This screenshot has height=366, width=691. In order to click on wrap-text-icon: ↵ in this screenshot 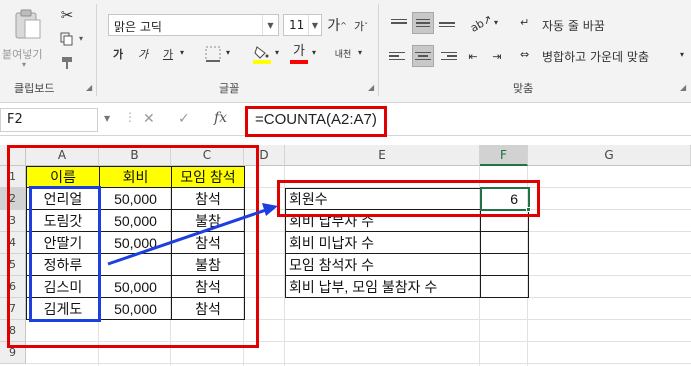, I will do `click(525, 22)`.